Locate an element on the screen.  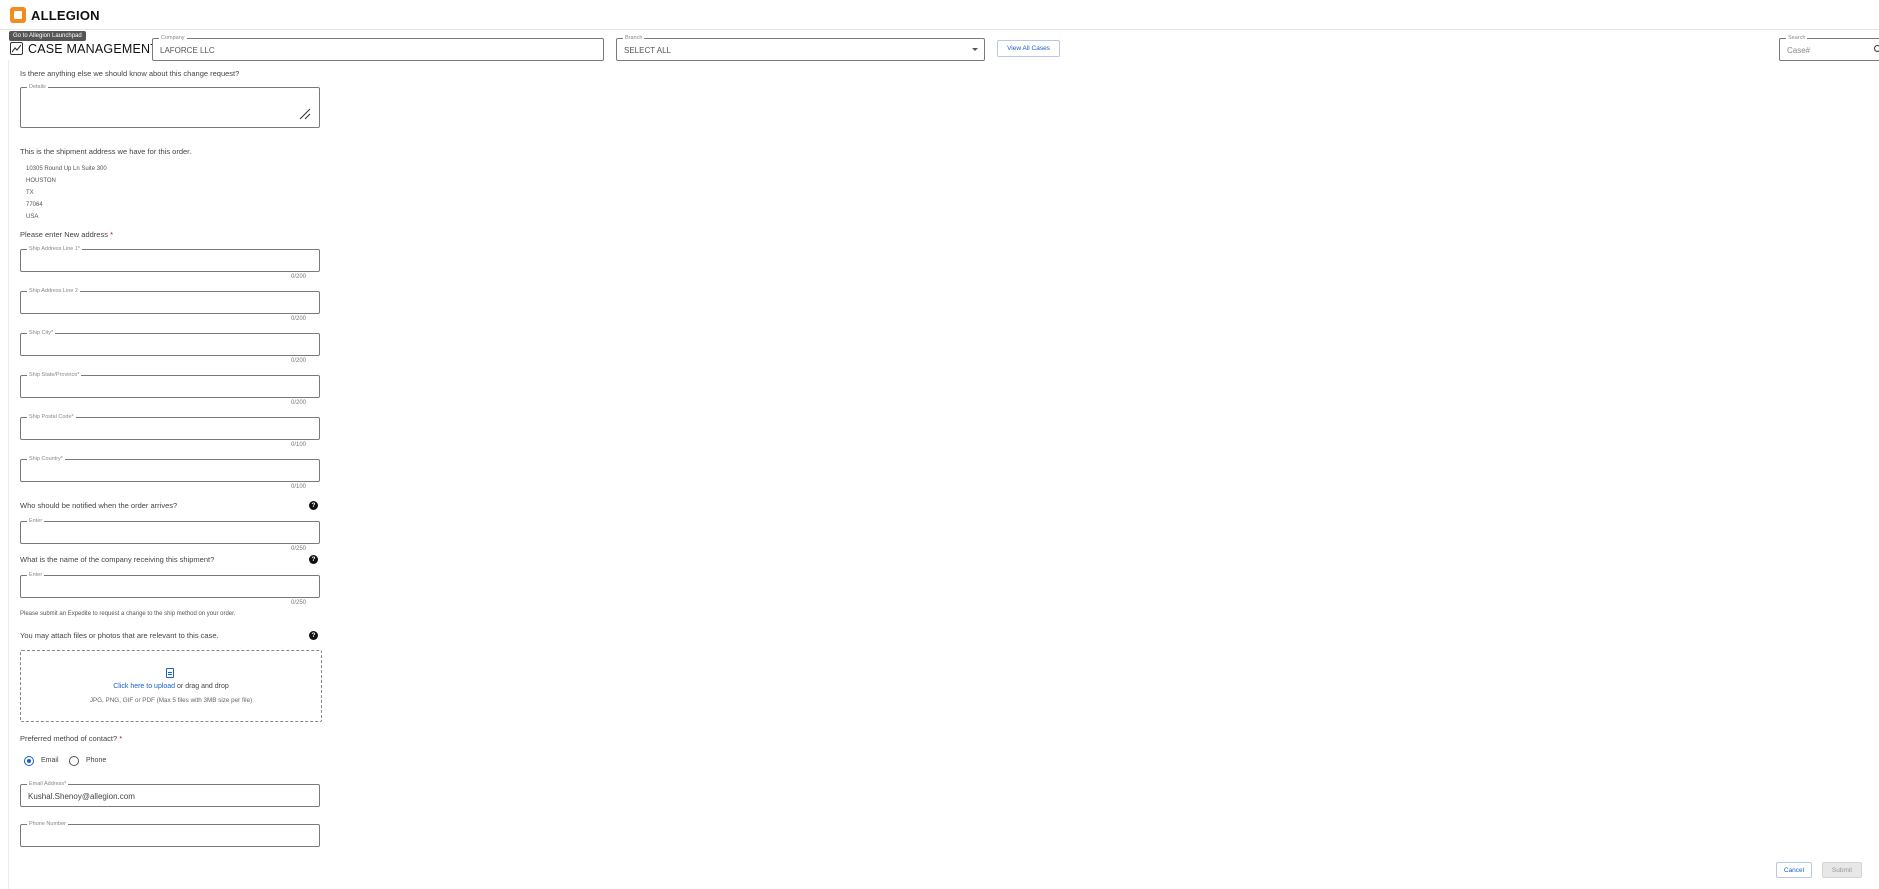
app-title: CASE MANAGEMENT is located at coordinates (93, 49).